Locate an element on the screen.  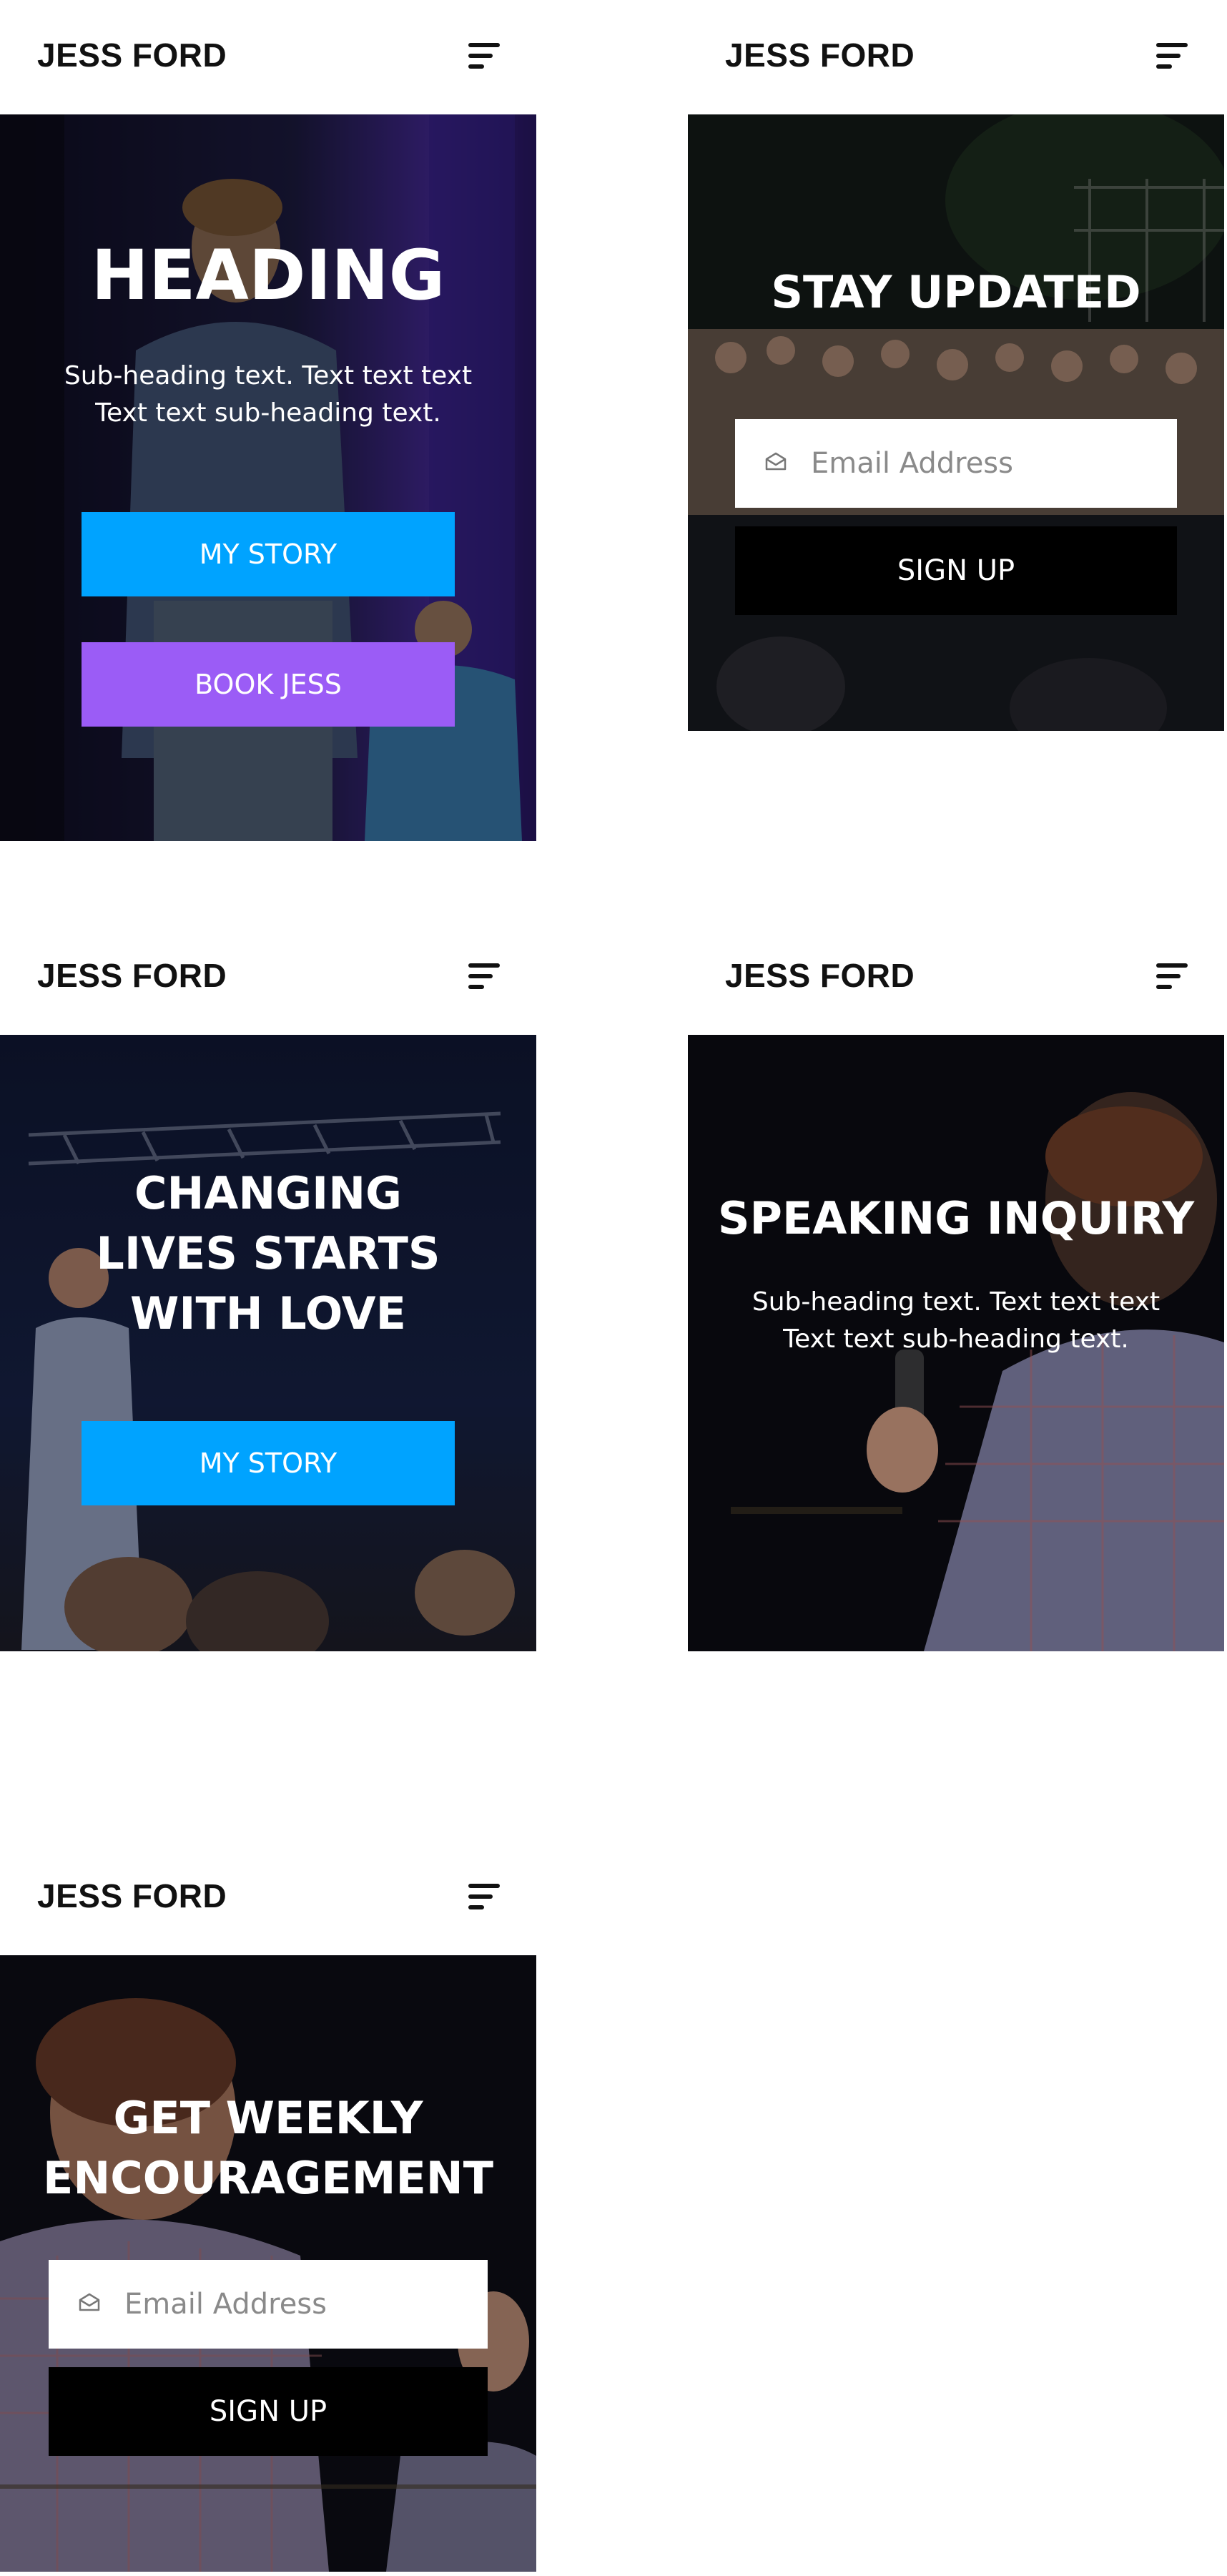
photo-overlay is located at coordinates (268, 478).